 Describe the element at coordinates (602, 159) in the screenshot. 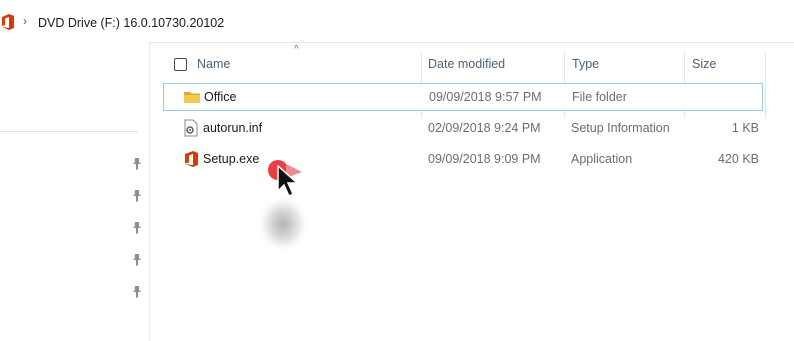

I see `file-type: Application` at that location.